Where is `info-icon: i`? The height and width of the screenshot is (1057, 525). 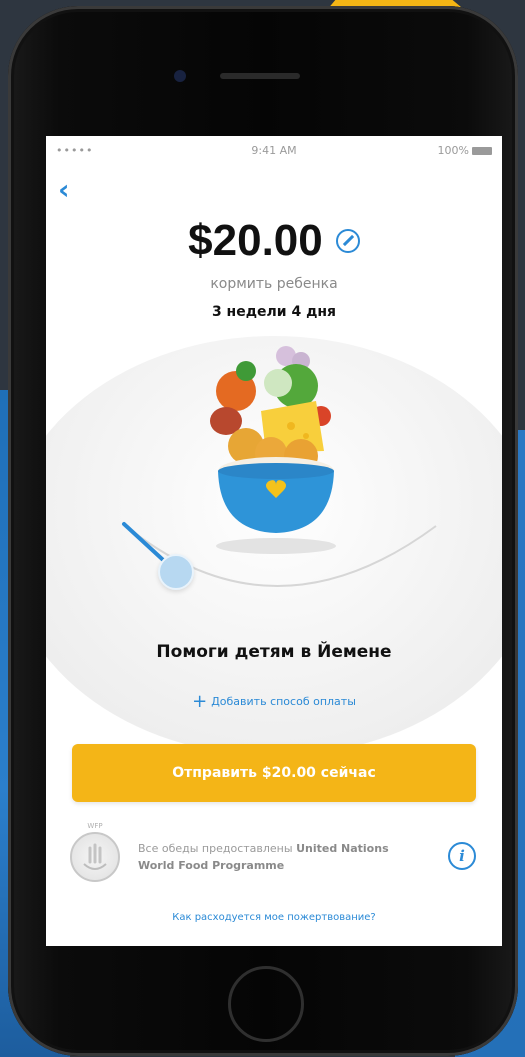
info-icon: i is located at coordinates (462, 856).